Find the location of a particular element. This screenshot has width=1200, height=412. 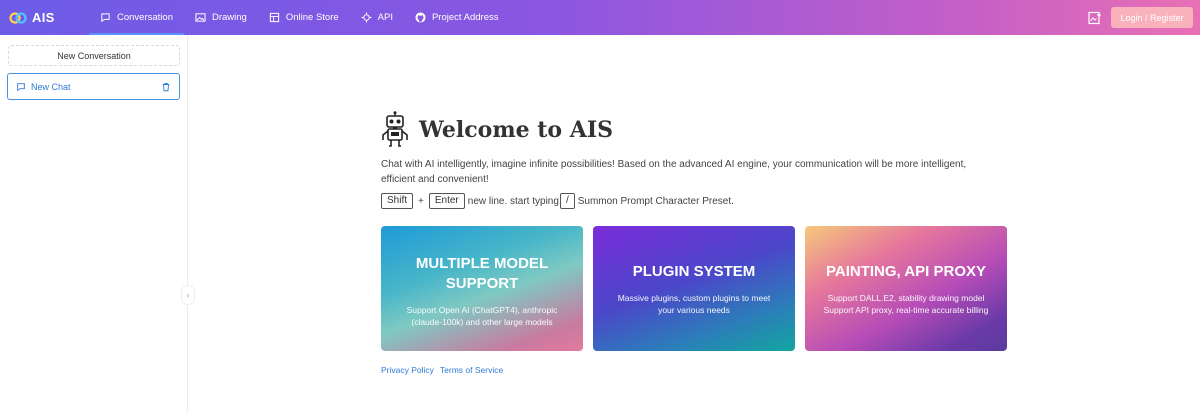

footer-links: Privacy Policy Terms of Service is located at coordinates (445, 370).